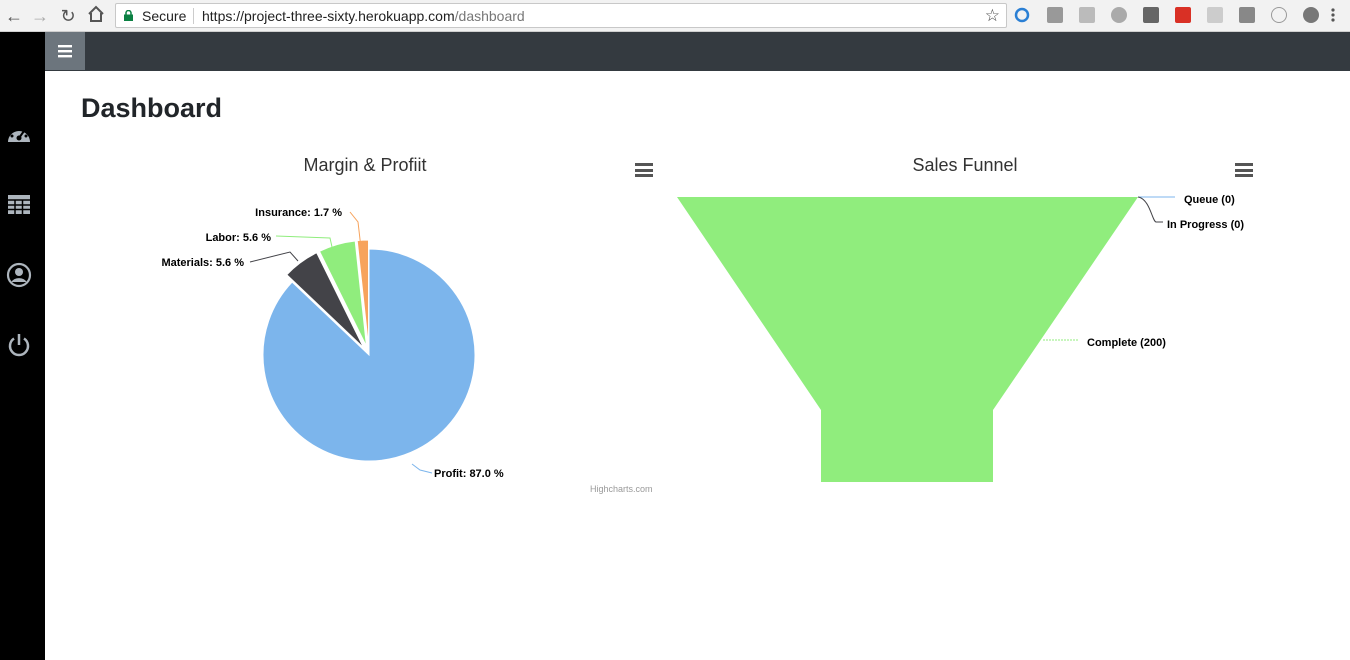  I want to click on url-divider, so click(193, 16).